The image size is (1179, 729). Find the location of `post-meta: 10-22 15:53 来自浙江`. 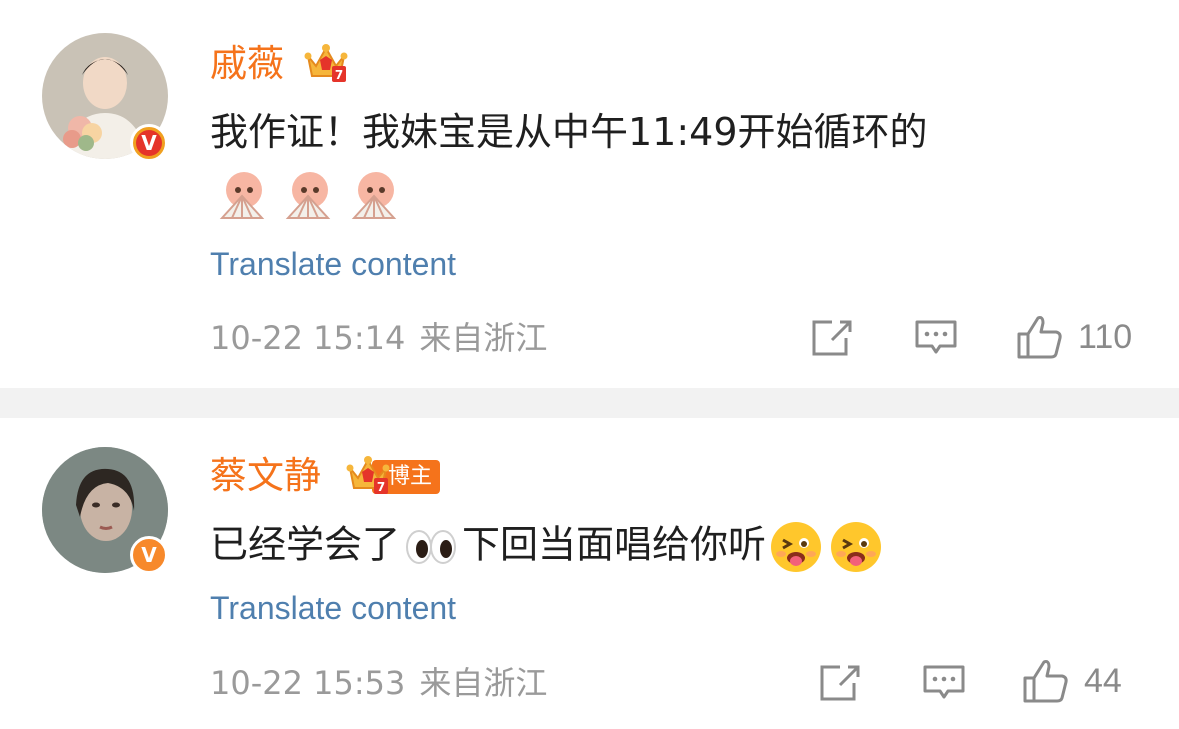

post-meta: 10-22 15:53 来自浙江 is located at coordinates (378, 683).